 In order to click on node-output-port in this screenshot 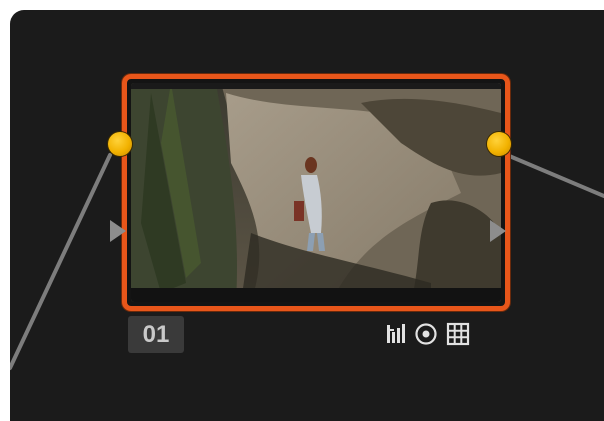, I will do `click(499, 144)`.